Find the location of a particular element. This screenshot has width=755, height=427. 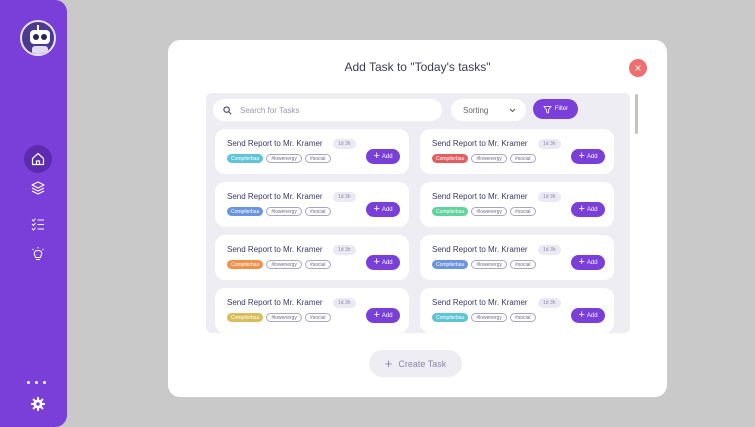

nav-home is located at coordinates (38, 159).